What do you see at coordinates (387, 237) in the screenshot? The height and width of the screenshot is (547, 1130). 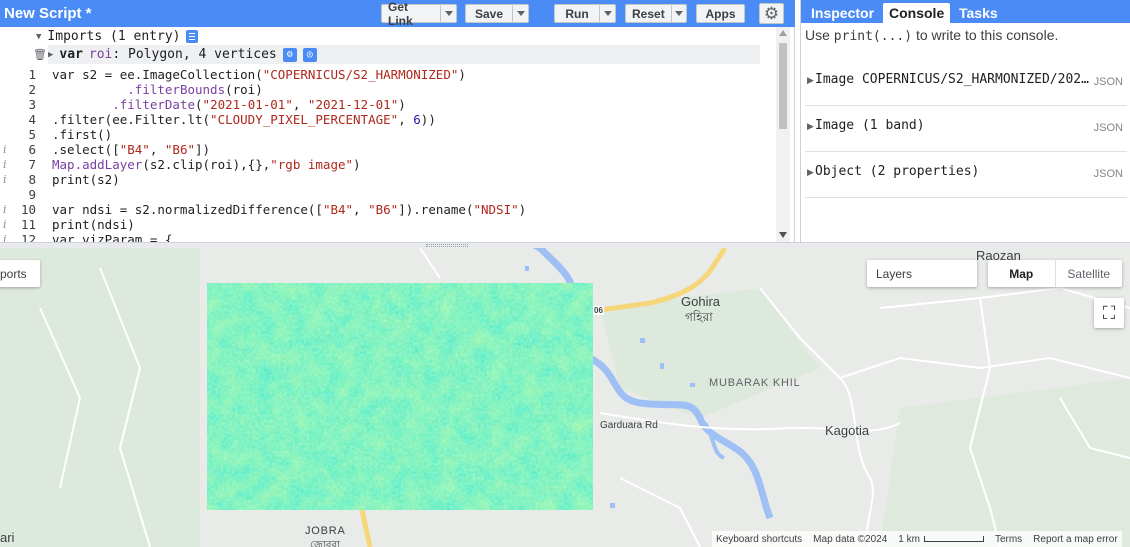 I see `code-line: i 12 var vizParam = {` at bounding box center [387, 237].